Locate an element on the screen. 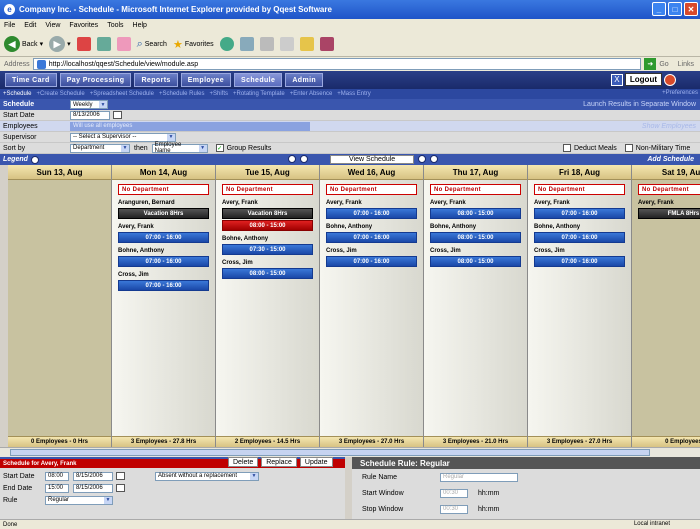 The height and width of the screenshot is (529, 700). tab-pay-processing: Pay Processing is located at coordinates (95, 80).